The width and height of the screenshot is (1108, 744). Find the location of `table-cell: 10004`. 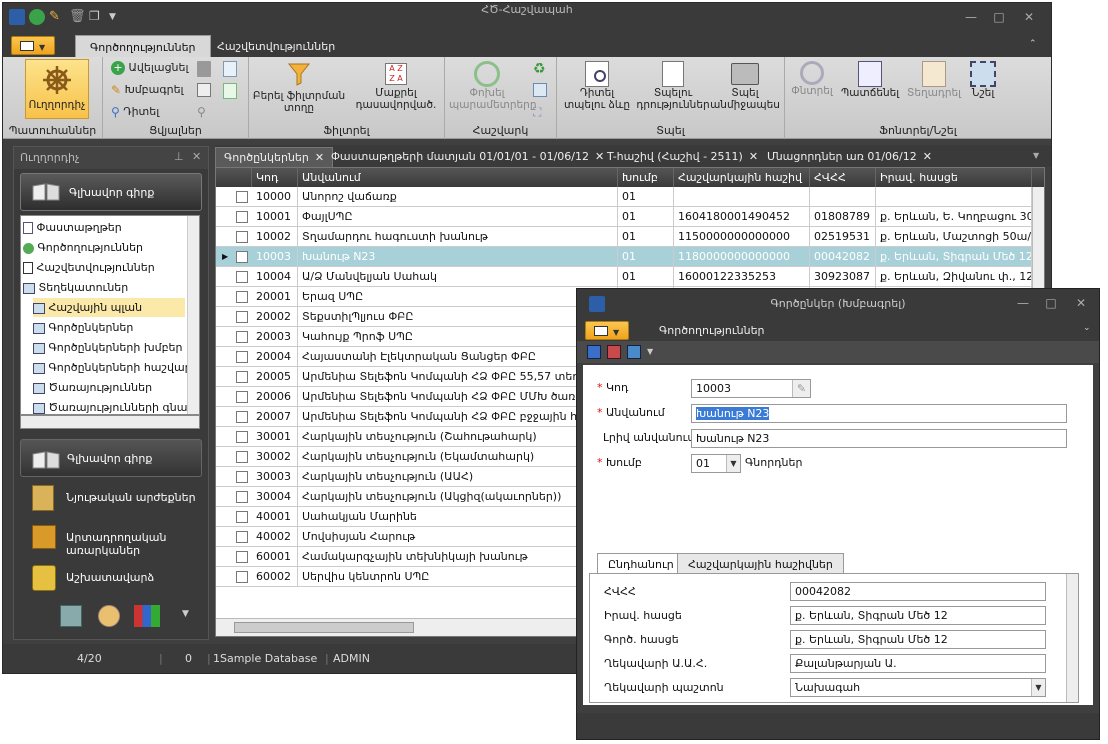

table-cell: 10004 is located at coordinates (275, 277).